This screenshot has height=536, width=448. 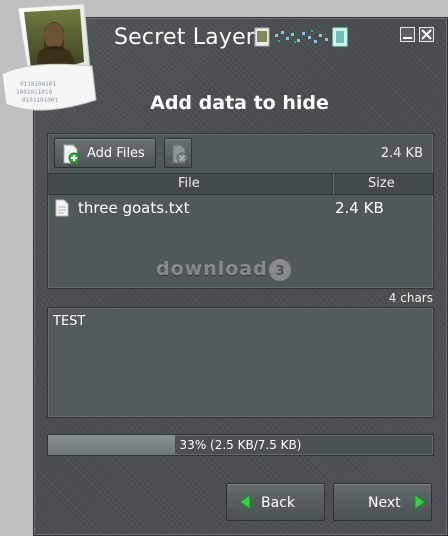 I want to click on svg-text: 3, so click(x=279, y=271).